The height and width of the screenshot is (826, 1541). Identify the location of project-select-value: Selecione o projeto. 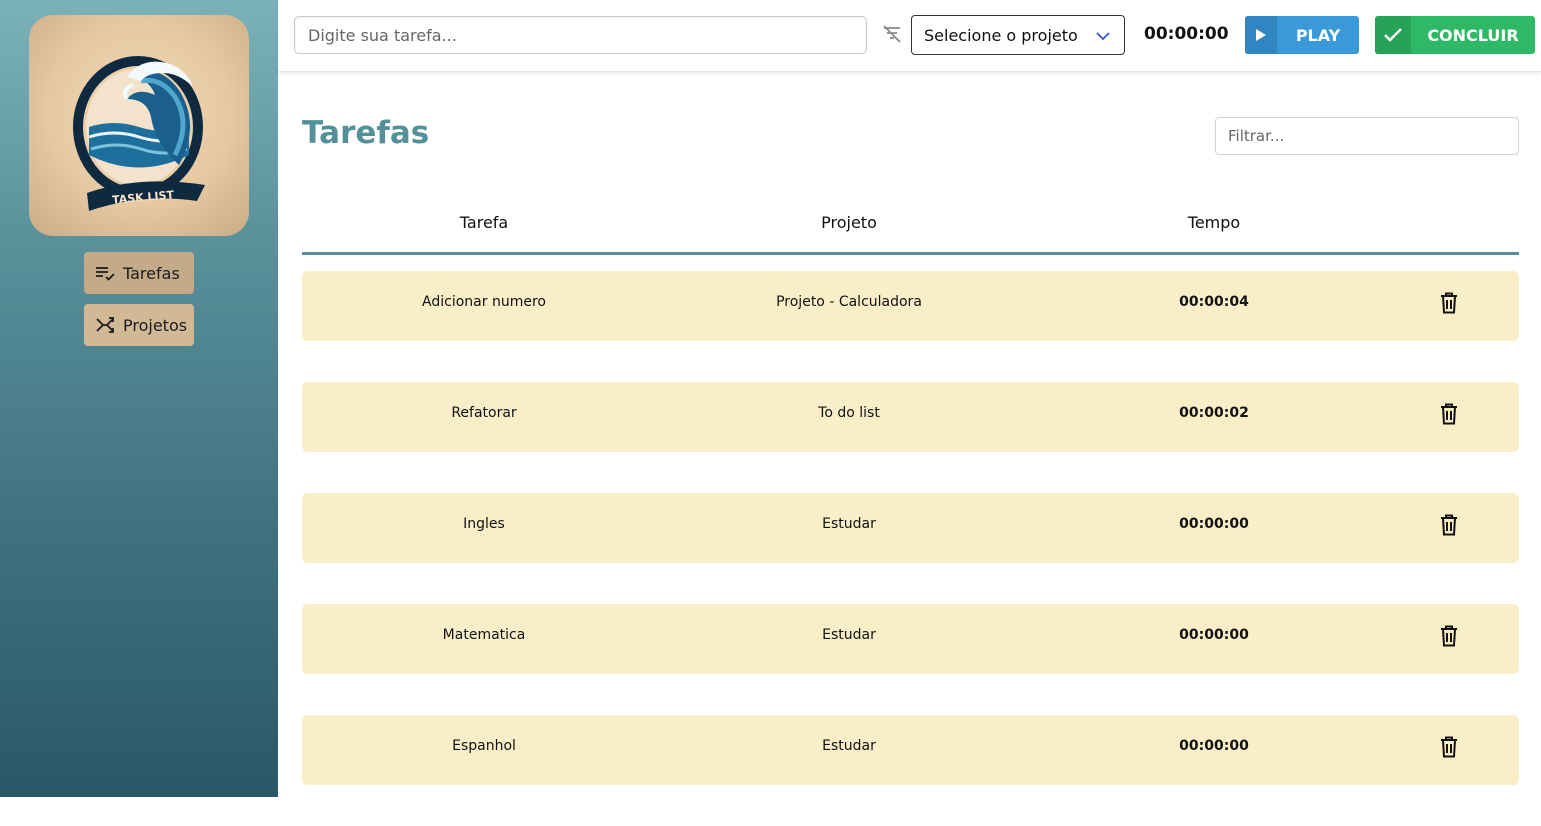
(1001, 35).